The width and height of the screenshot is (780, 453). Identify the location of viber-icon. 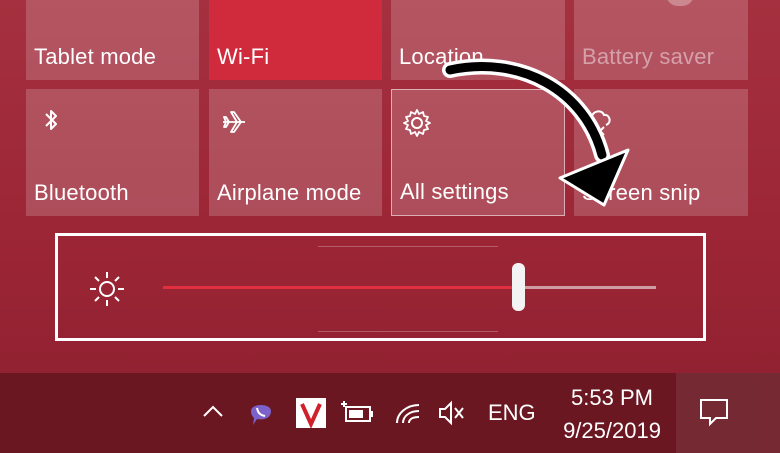
(261, 413).